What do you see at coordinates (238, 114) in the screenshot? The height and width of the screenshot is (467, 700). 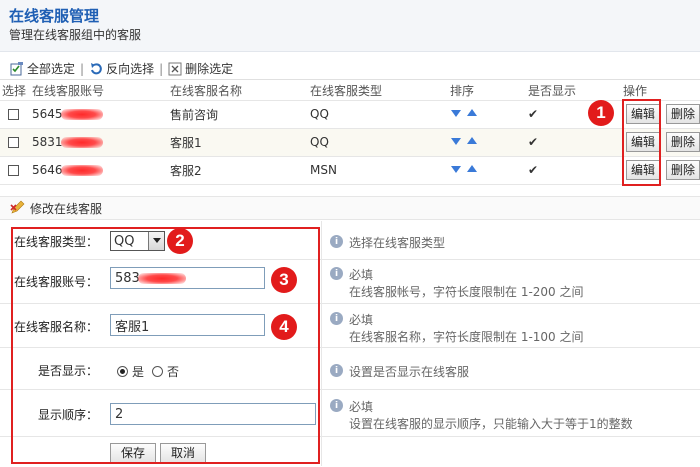 I see `name-cell: 售前咨询` at bounding box center [238, 114].